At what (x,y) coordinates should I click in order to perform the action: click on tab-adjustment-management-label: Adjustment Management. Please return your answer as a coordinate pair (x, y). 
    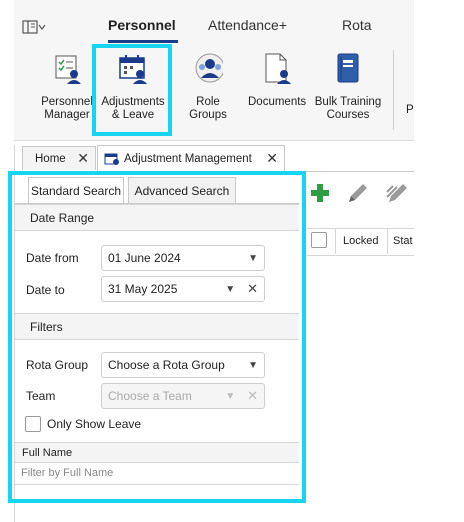
    Looking at the image, I should click on (188, 158).